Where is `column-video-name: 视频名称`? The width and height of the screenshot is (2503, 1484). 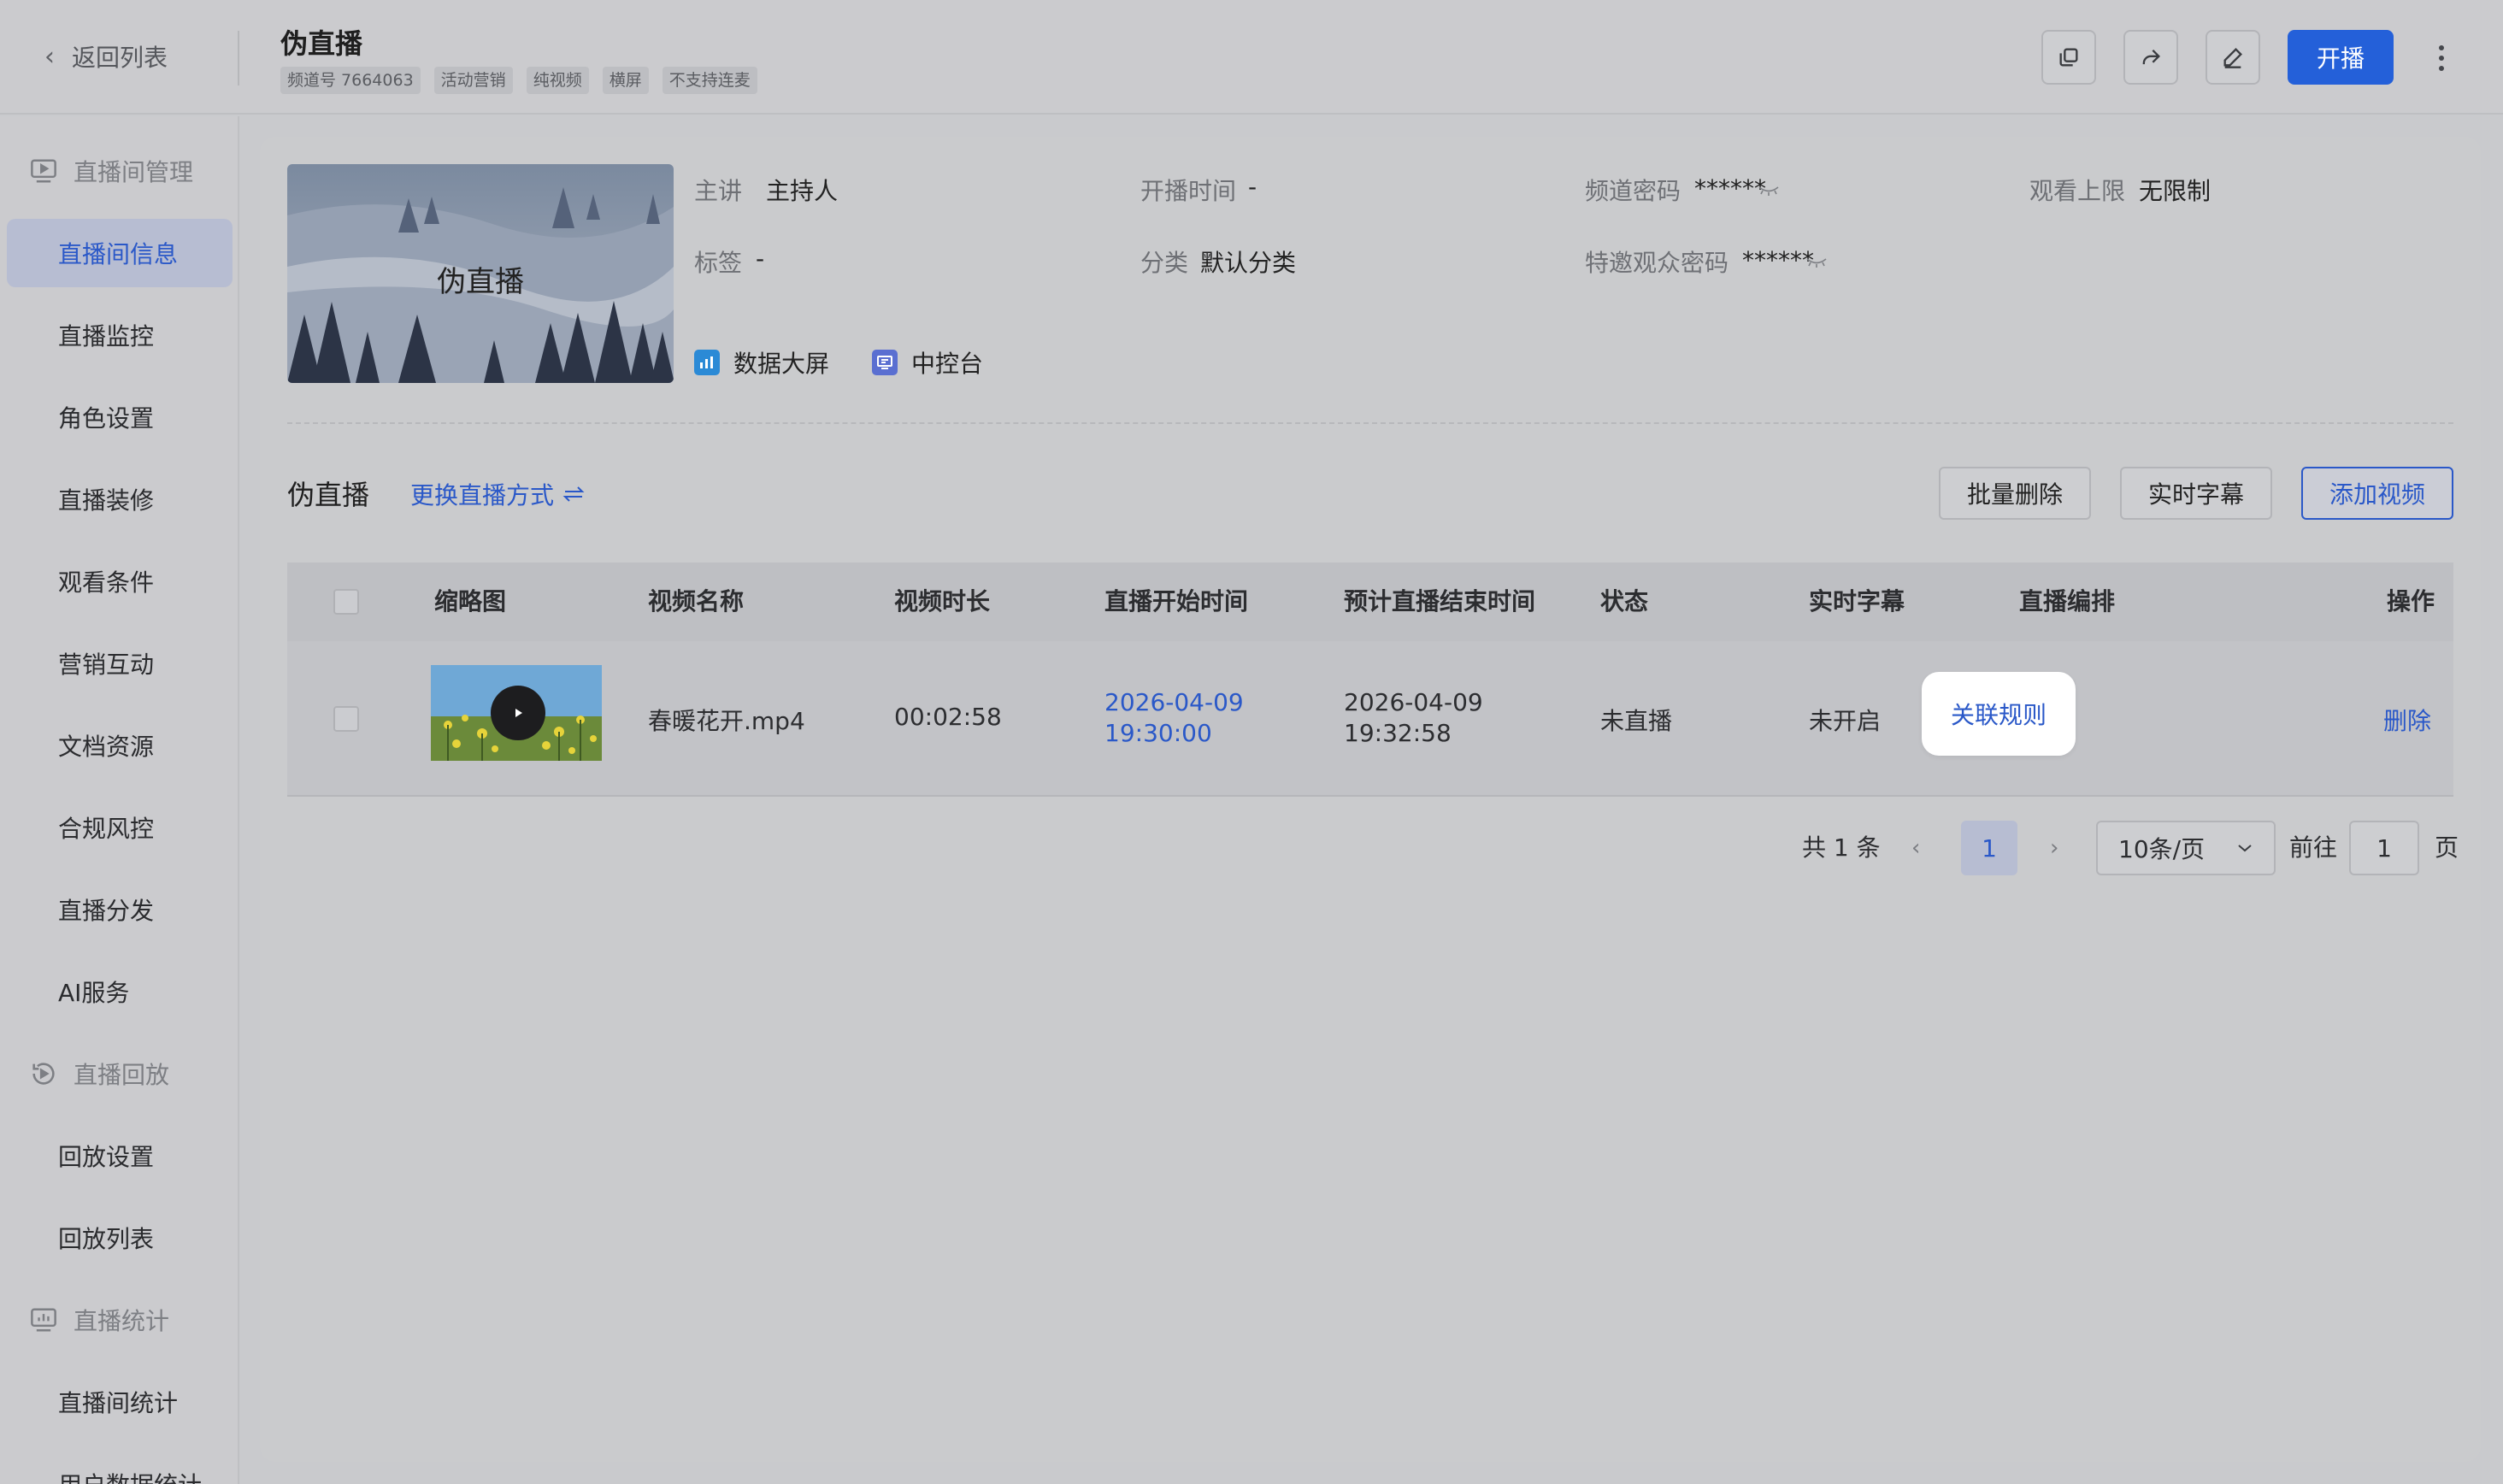 column-video-name: 视频名称 is located at coordinates (697, 601).